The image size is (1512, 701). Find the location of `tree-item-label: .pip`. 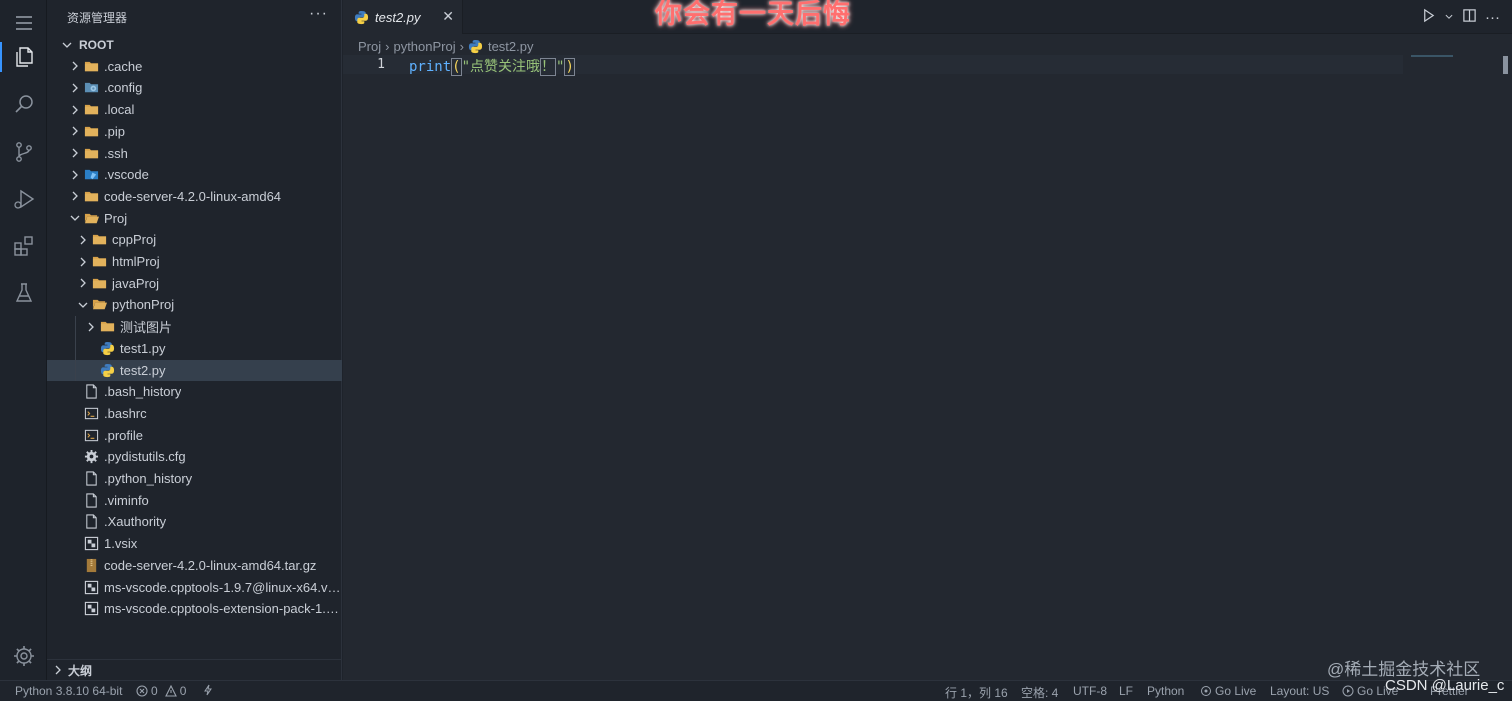

tree-item-label: .pip is located at coordinates (114, 131).